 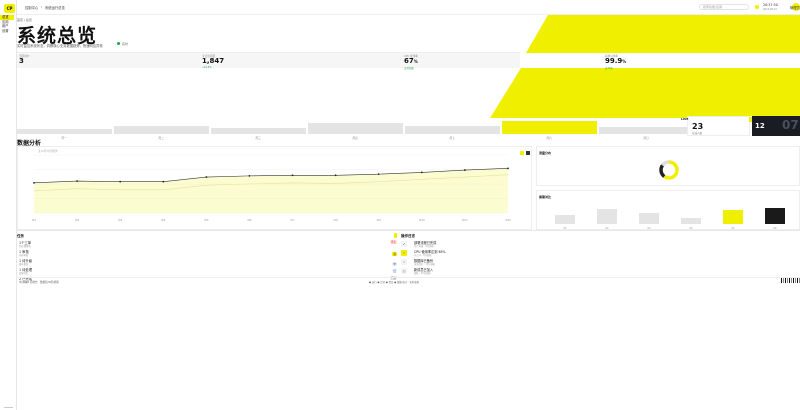 What do you see at coordinates (125, 44) in the screenshot?
I see `live-label: 实时` at bounding box center [125, 44].